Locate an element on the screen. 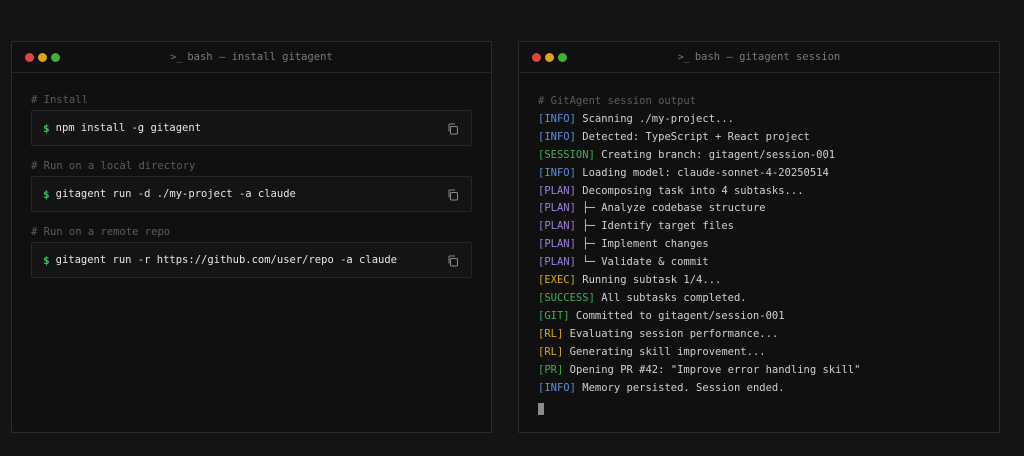 The image size is (1024, 456). log-text: Memory persisted. Session ended. is located at coordinates (680, 387).